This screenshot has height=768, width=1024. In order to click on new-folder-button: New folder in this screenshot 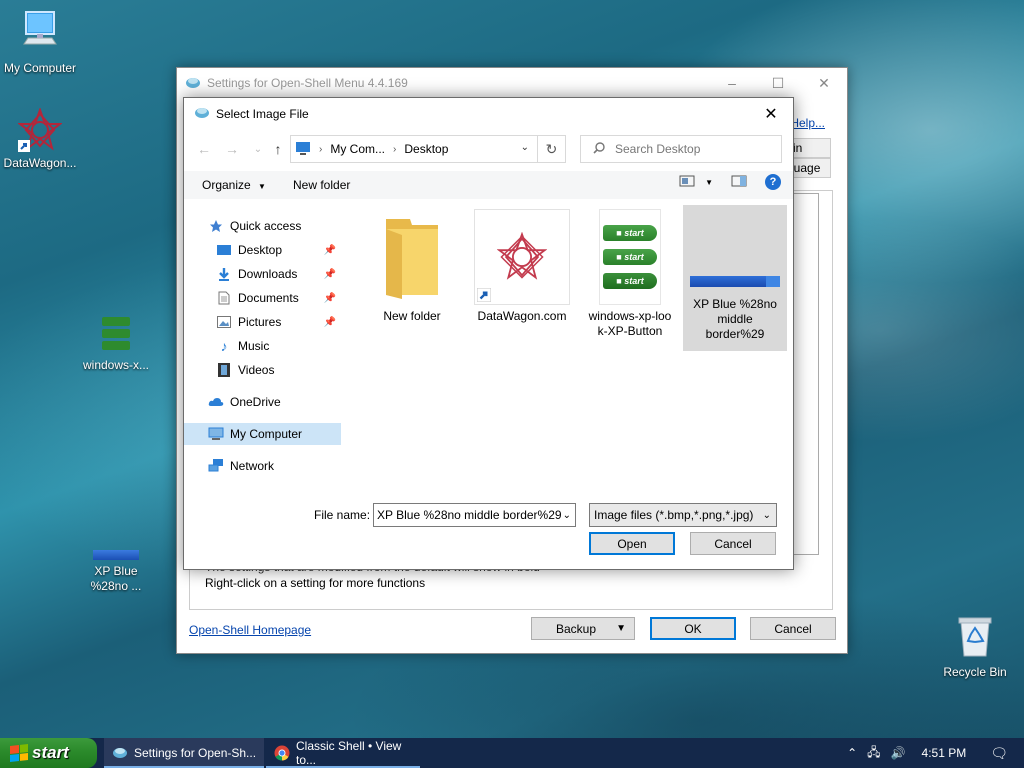, I will do `click(321, 185)`.